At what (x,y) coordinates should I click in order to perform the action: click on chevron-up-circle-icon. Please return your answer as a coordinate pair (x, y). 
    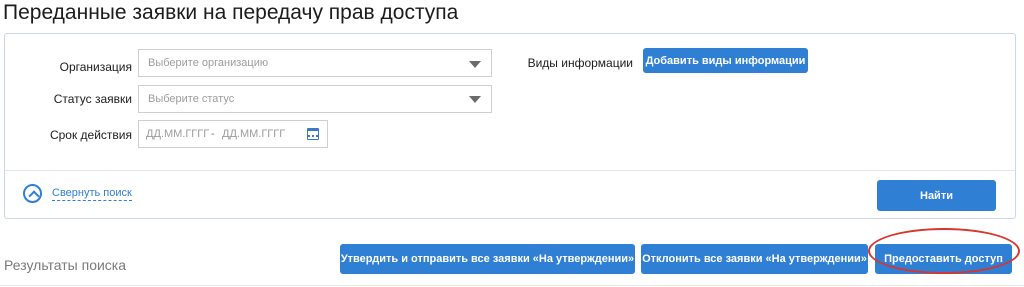
    Looking at the image, I should click on (32, 193).